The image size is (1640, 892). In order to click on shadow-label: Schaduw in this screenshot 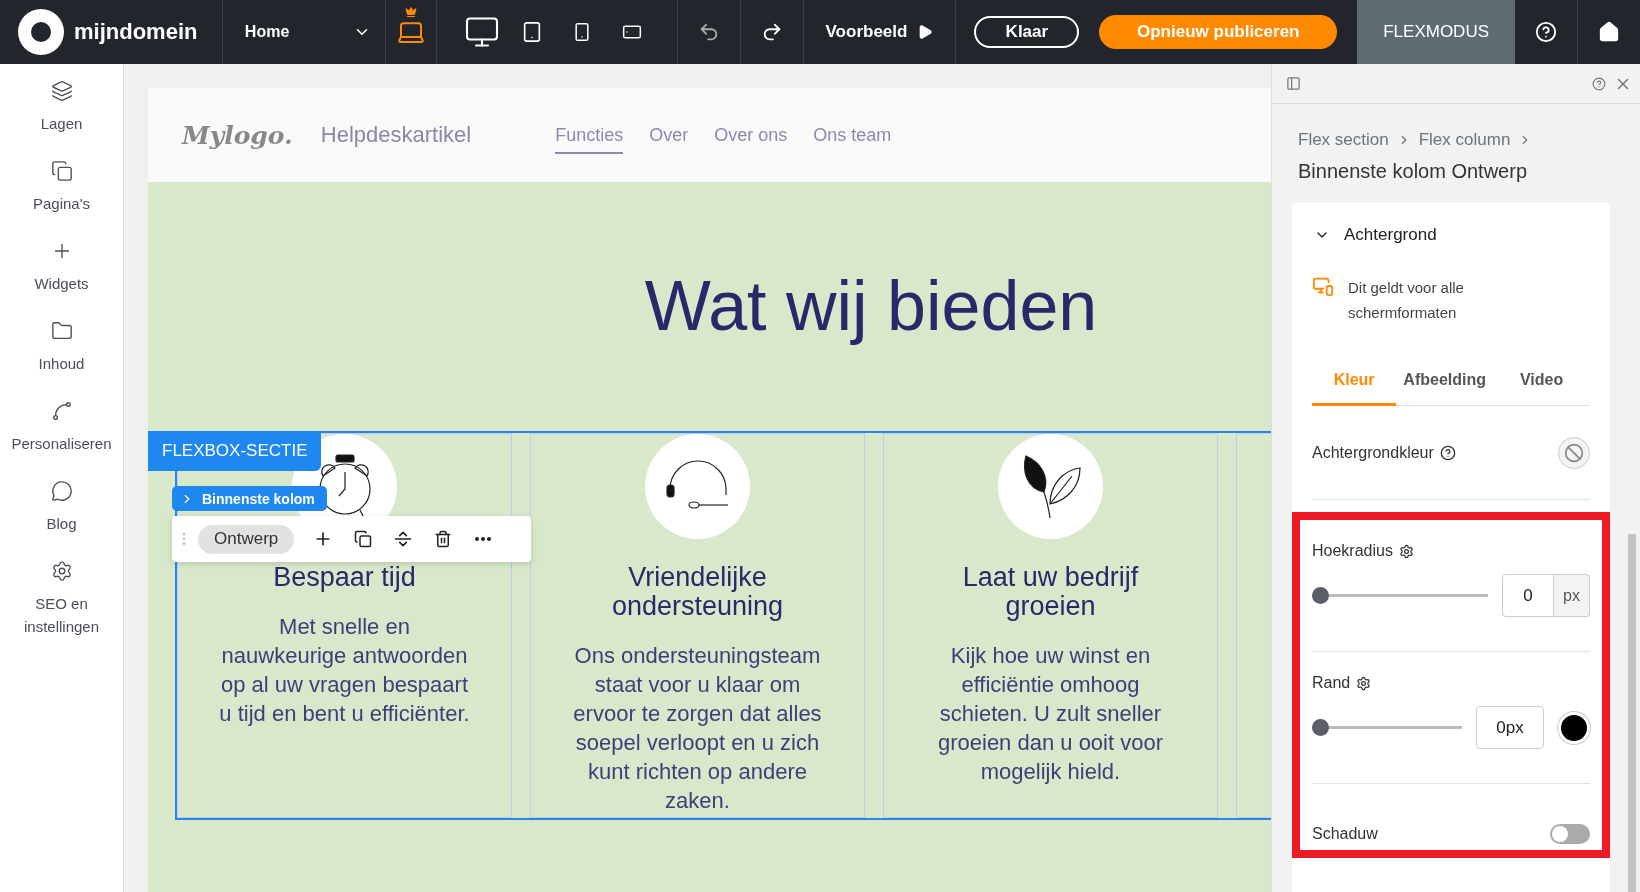, I will do `click(1345, 834)`.